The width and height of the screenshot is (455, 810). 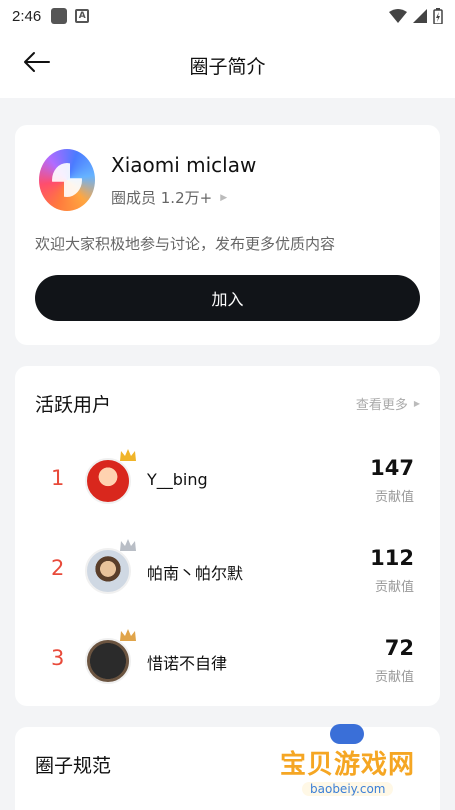 What do you see at coordinates (177, 479) in the screenshot?
I see `user-name: Y__bing` at bounding box center [177, 479].